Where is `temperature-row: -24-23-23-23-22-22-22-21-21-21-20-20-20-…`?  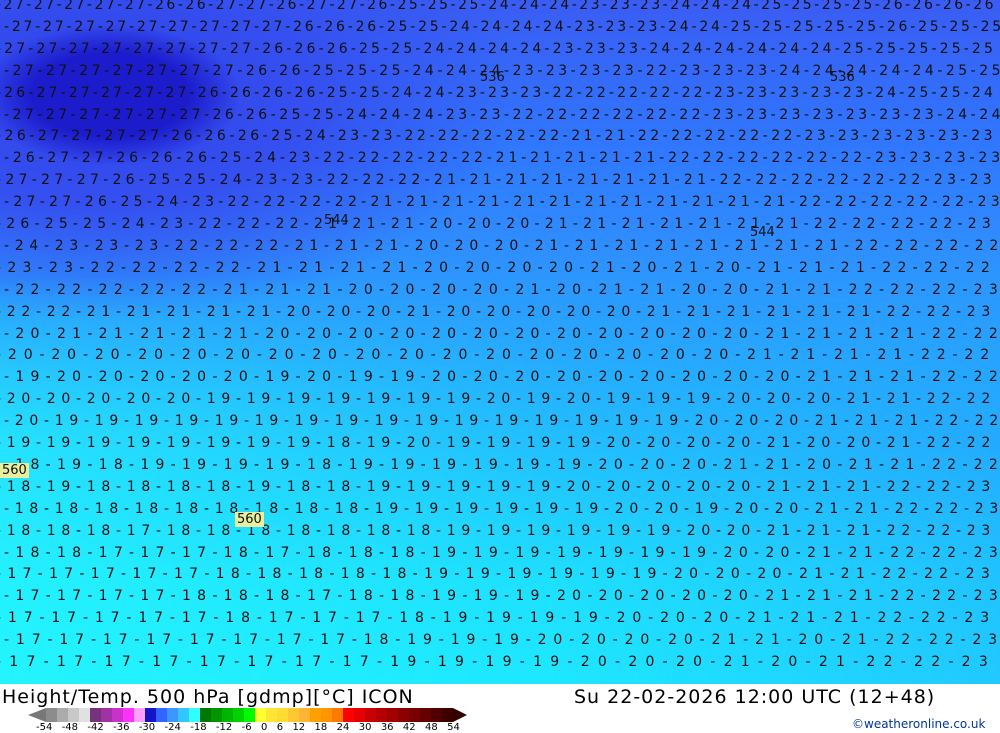 temperature-row: -24-23-23-23-22-22-22-21-21-21-20-20-20-… is located at coordinates (502, 245).